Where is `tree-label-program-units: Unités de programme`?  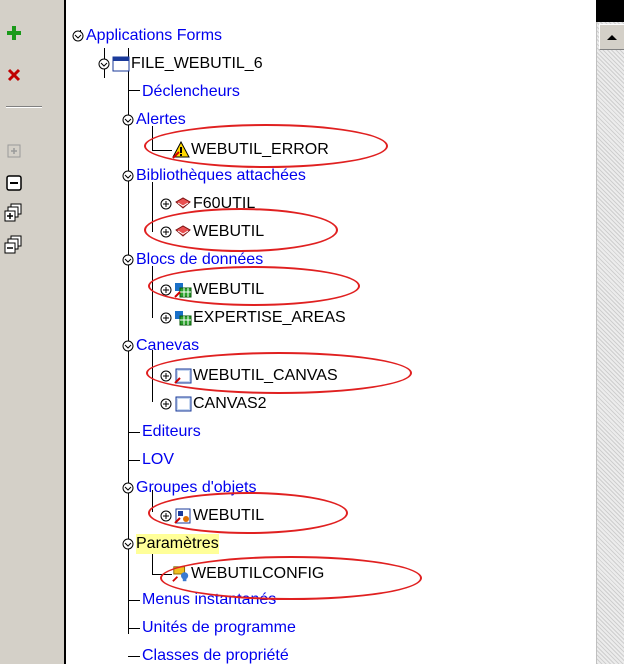 tree-label-program-units: Unités de programme is located at coordinates (219, 627).